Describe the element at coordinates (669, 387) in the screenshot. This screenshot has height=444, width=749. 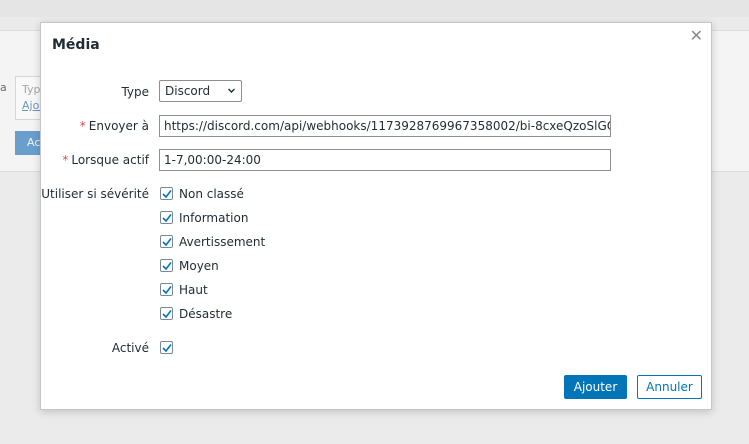
I see `cancel-button: Annuler` at that location.